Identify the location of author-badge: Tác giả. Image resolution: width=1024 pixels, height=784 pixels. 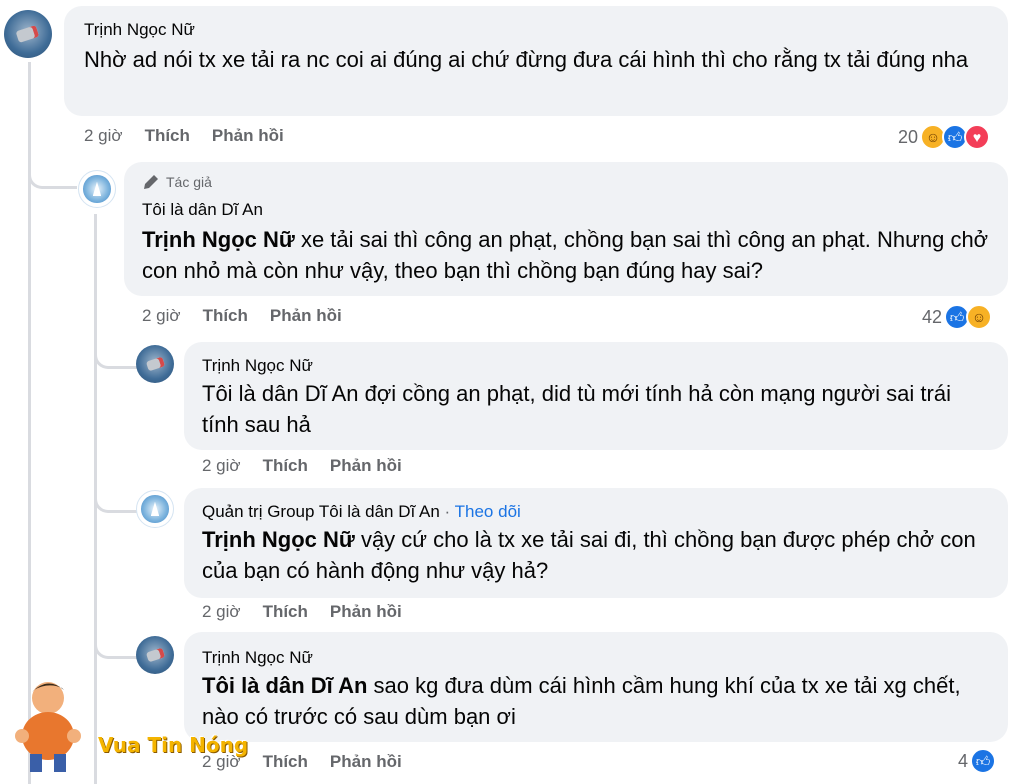
(177, 182).